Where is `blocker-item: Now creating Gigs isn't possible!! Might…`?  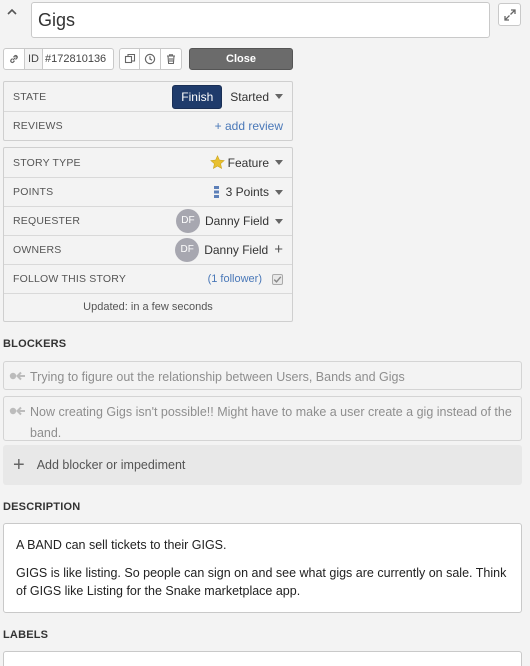 blocker-item: Now creating Gigs isn't possible!! Might… is located at coordinates (262, 418).